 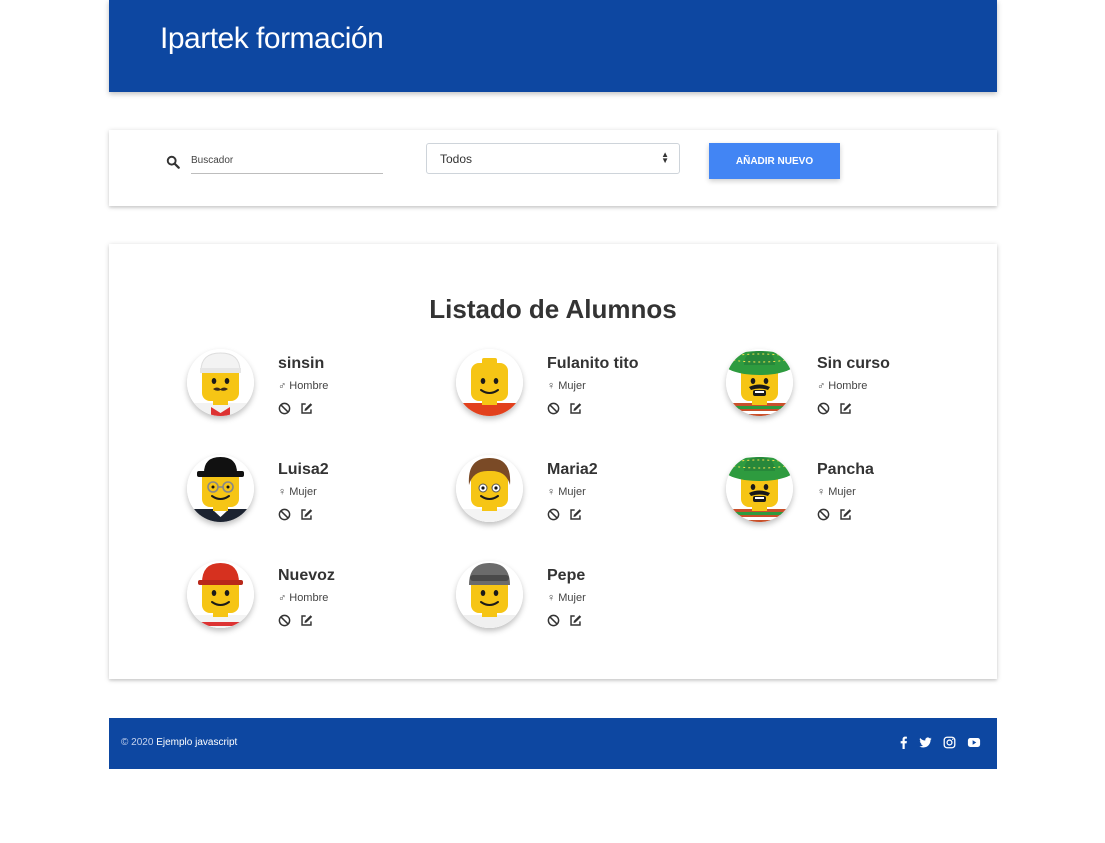 What do you see at coordinates (196, 742) in the screenshot?
I see `footer-link: Ejemplo javascript` at bounding box center [196, 742].